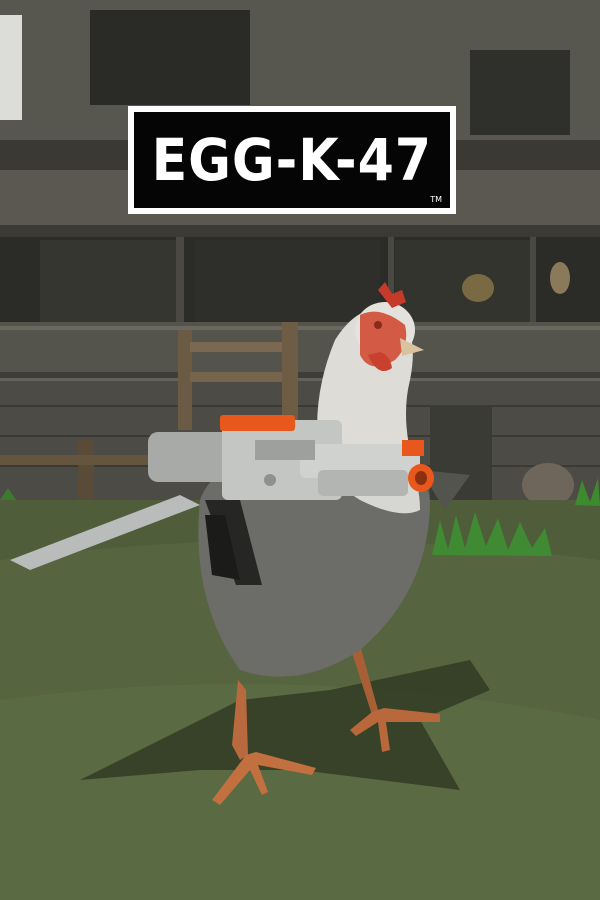  I want to click on game-title: EGG-K-47, so click(292, 160).